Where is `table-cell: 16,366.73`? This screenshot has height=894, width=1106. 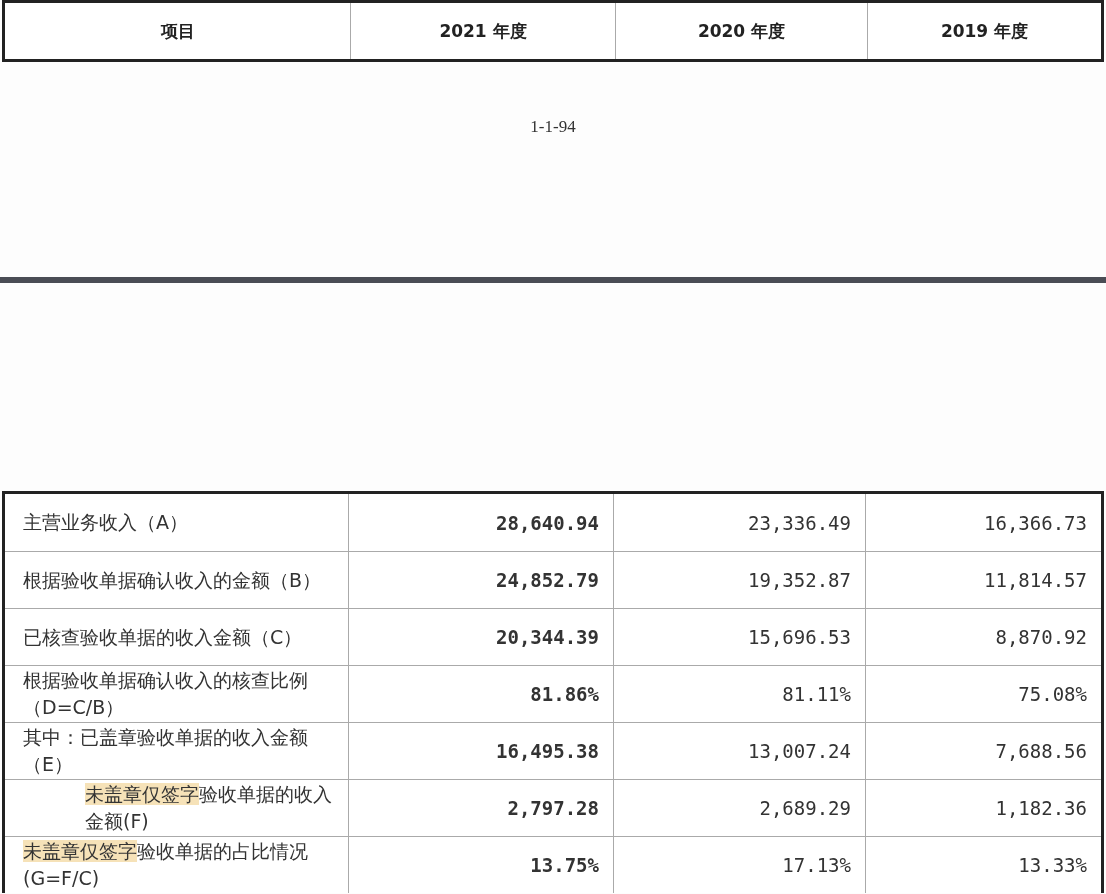 table-cell: 16,366.73 is located at coordinates (983, 522).